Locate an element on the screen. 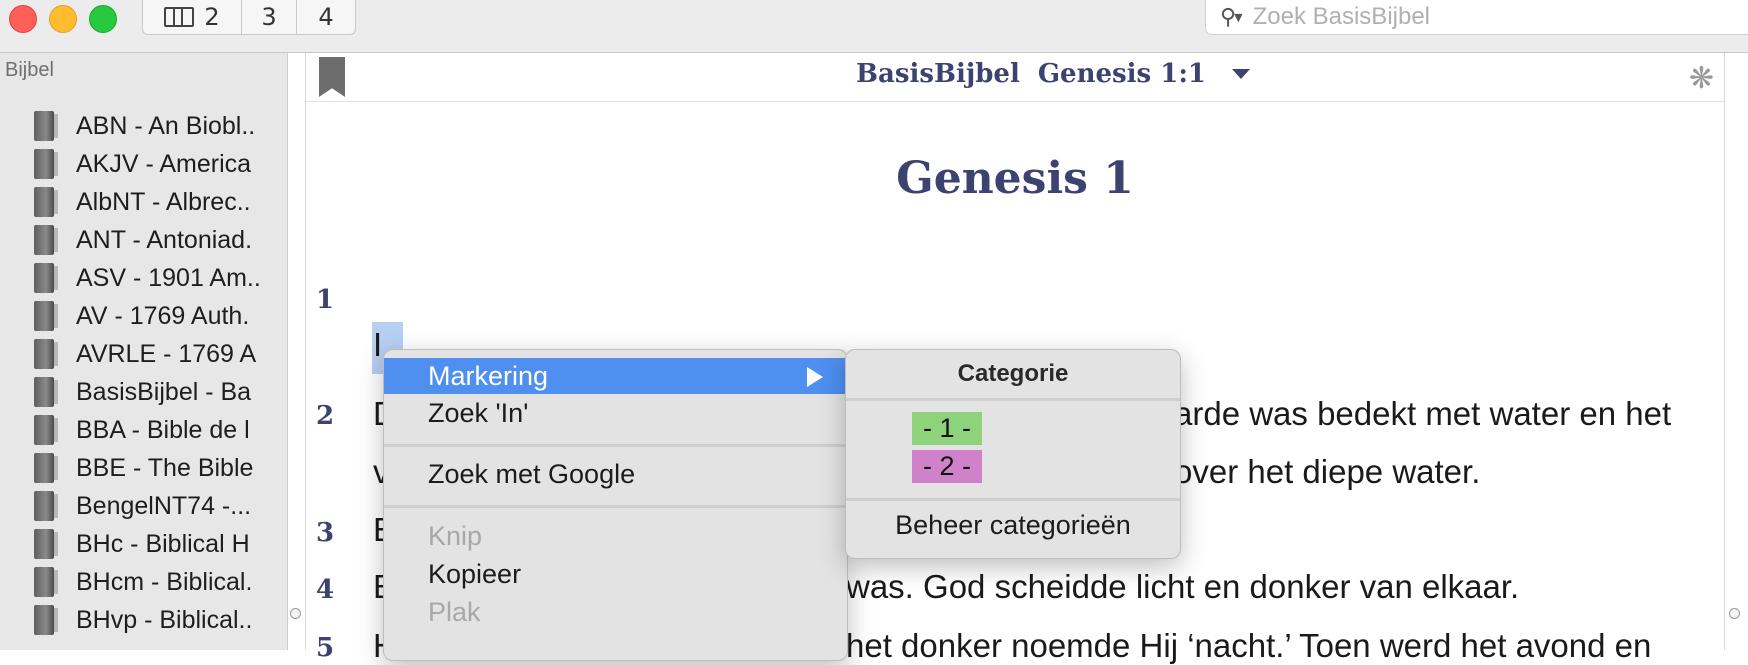 This screenshot has width=1748, height=665. bookmark-icon is located at coordinates (332, 77).